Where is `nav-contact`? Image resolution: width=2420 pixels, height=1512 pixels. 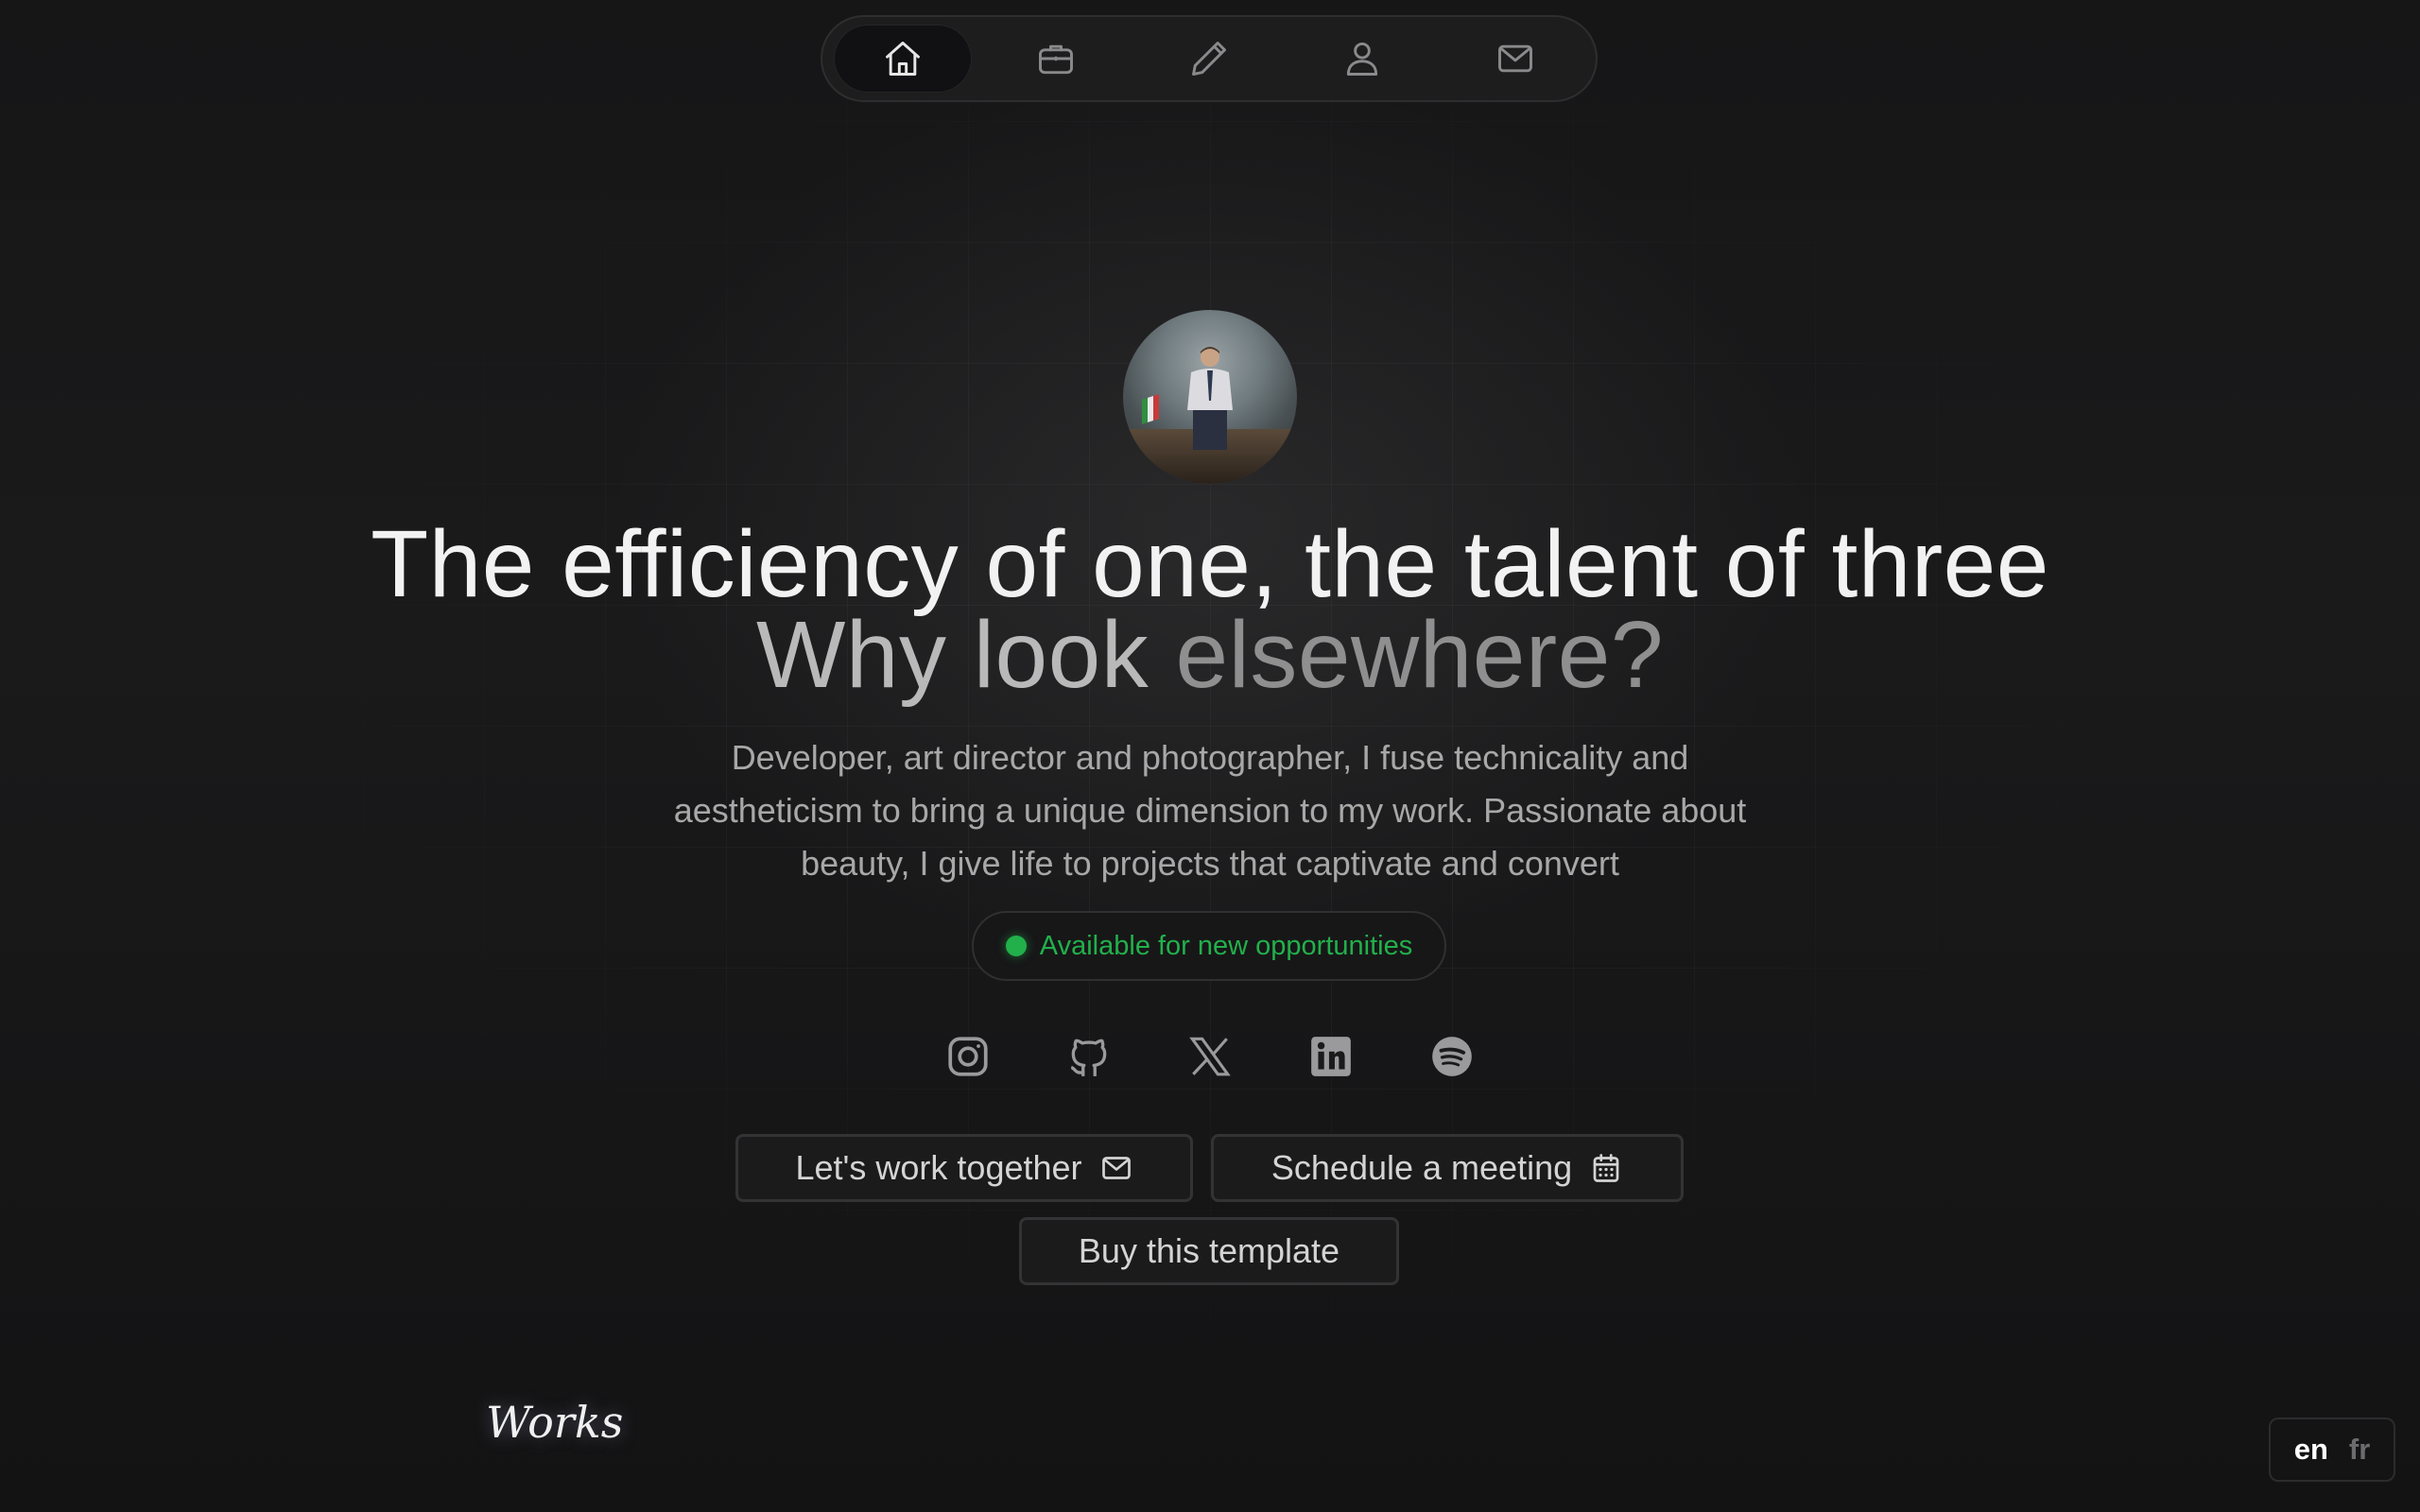
nav-contact is located at coordinates (1515, 59).